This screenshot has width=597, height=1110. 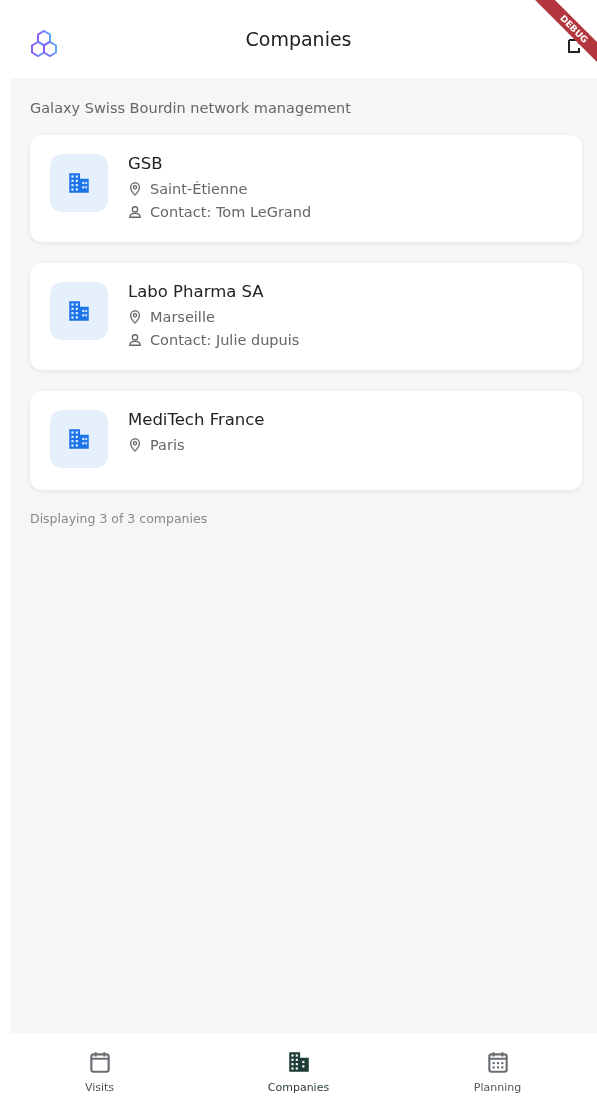 What do you see at coordinates (191, 108) in the screenshot?
I see `page-subtitle: Galaxy Swiss Bourdin network management` at bounding box center [191, 108].